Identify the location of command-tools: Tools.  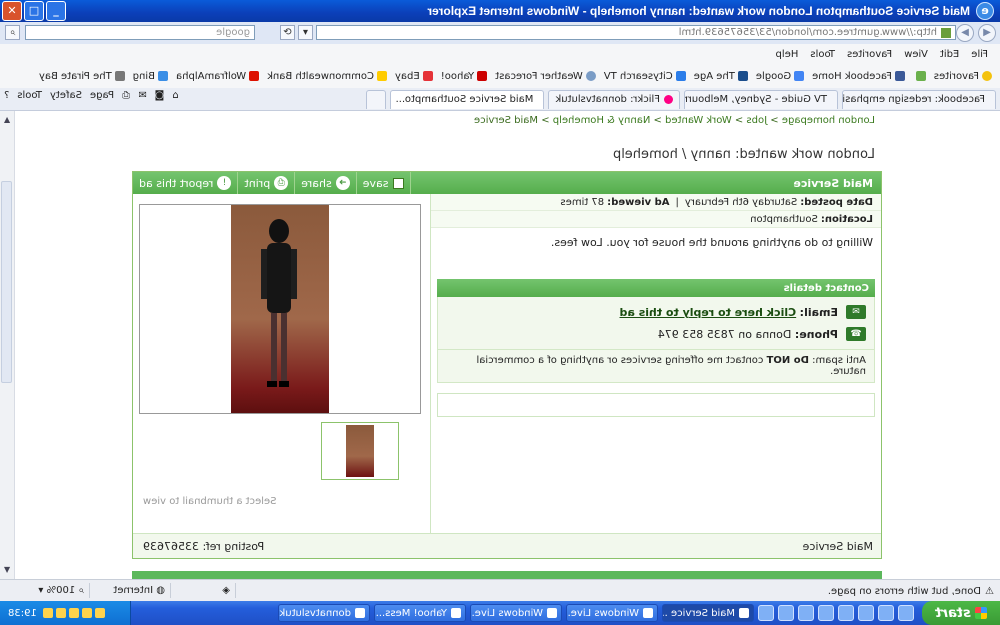
(29, 95).